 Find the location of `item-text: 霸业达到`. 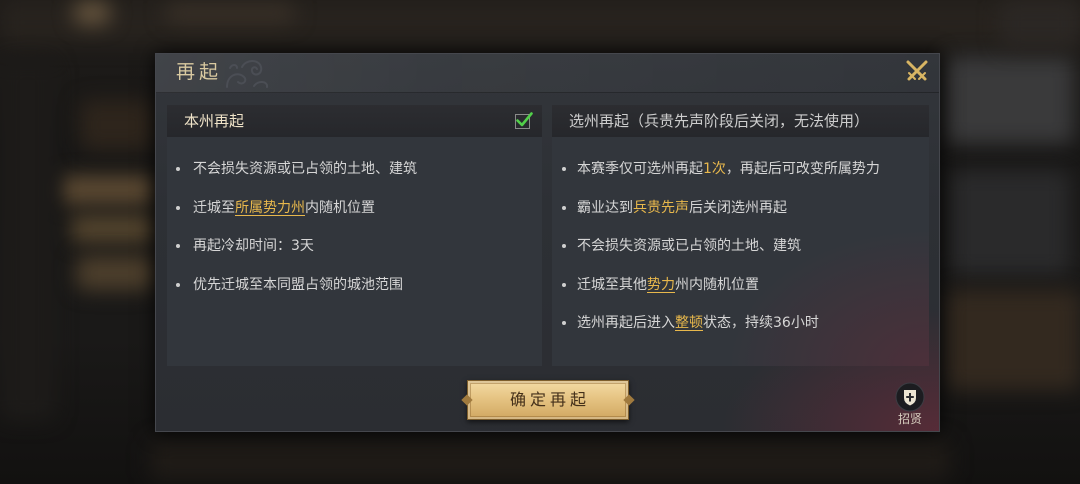

item-text: 霸业达到 is located at coordinates (605, 207).